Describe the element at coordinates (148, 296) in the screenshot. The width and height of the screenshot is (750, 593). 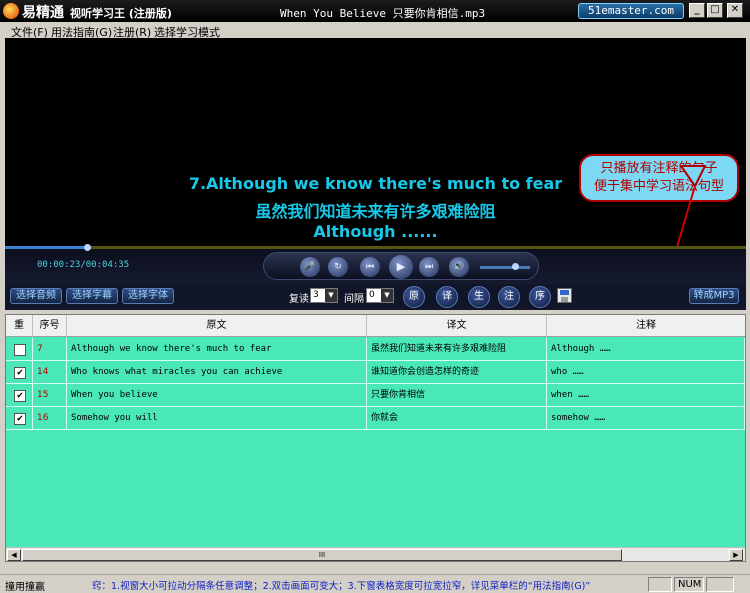
I see `select-font-button: 选择字体` at that location.